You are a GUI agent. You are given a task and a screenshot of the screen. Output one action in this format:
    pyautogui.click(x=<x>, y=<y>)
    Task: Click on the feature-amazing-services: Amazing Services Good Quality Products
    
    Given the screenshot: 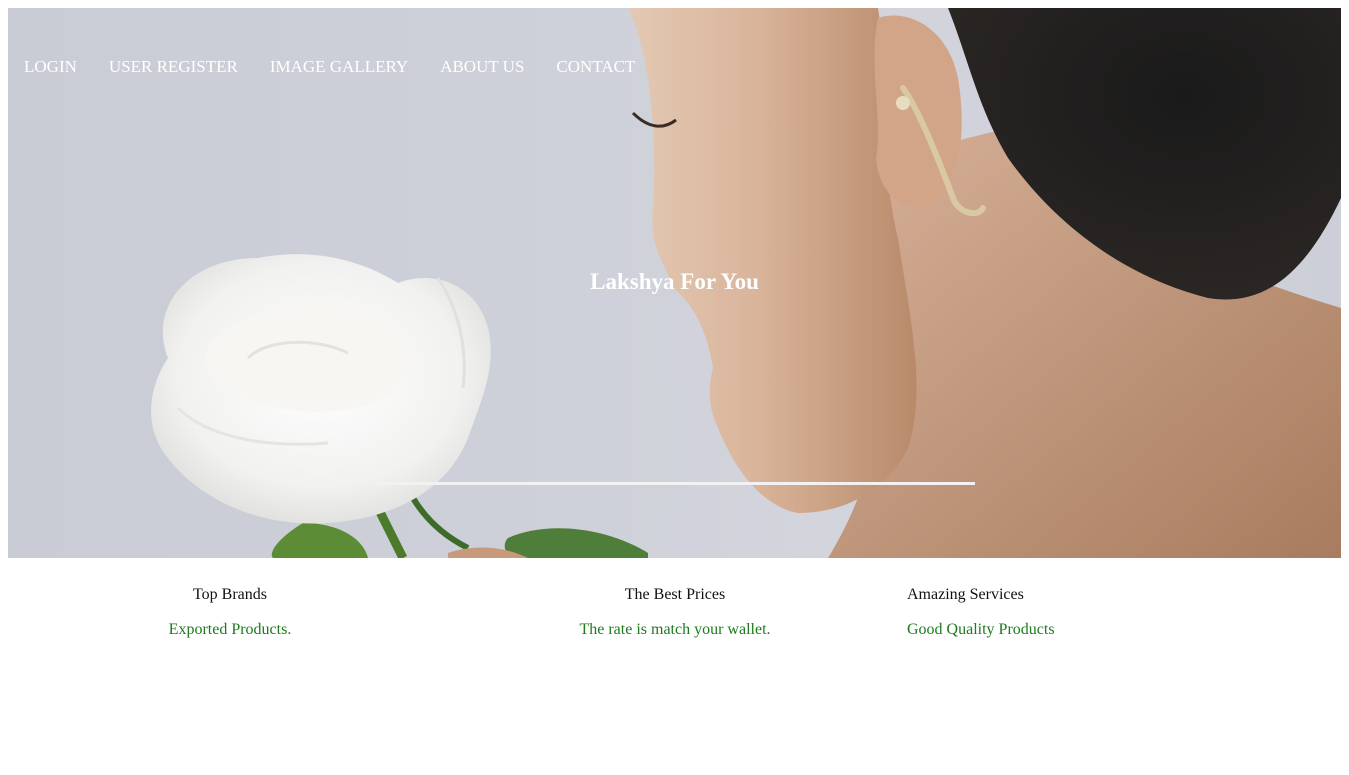 What is the action you would take?
    pyautogui.click(x=1007, y=612)
    